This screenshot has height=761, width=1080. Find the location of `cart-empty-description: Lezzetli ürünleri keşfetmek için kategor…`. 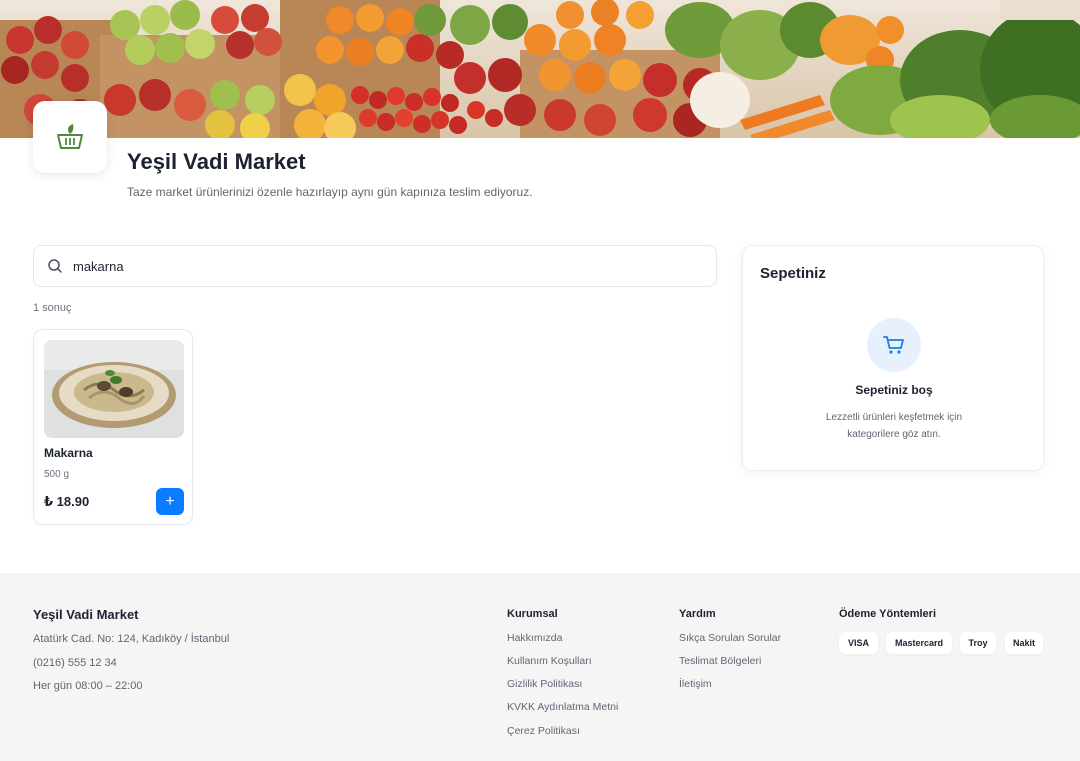

cart-empty-description: Lezzetli ürünleri keşfetmek için kategor… is located at coordinates (894, 426).